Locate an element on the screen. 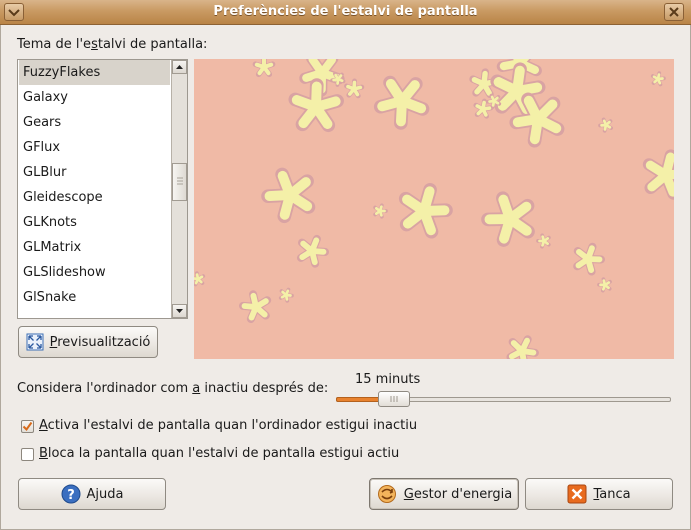  close-window-button is located at coordinates (674, 12).